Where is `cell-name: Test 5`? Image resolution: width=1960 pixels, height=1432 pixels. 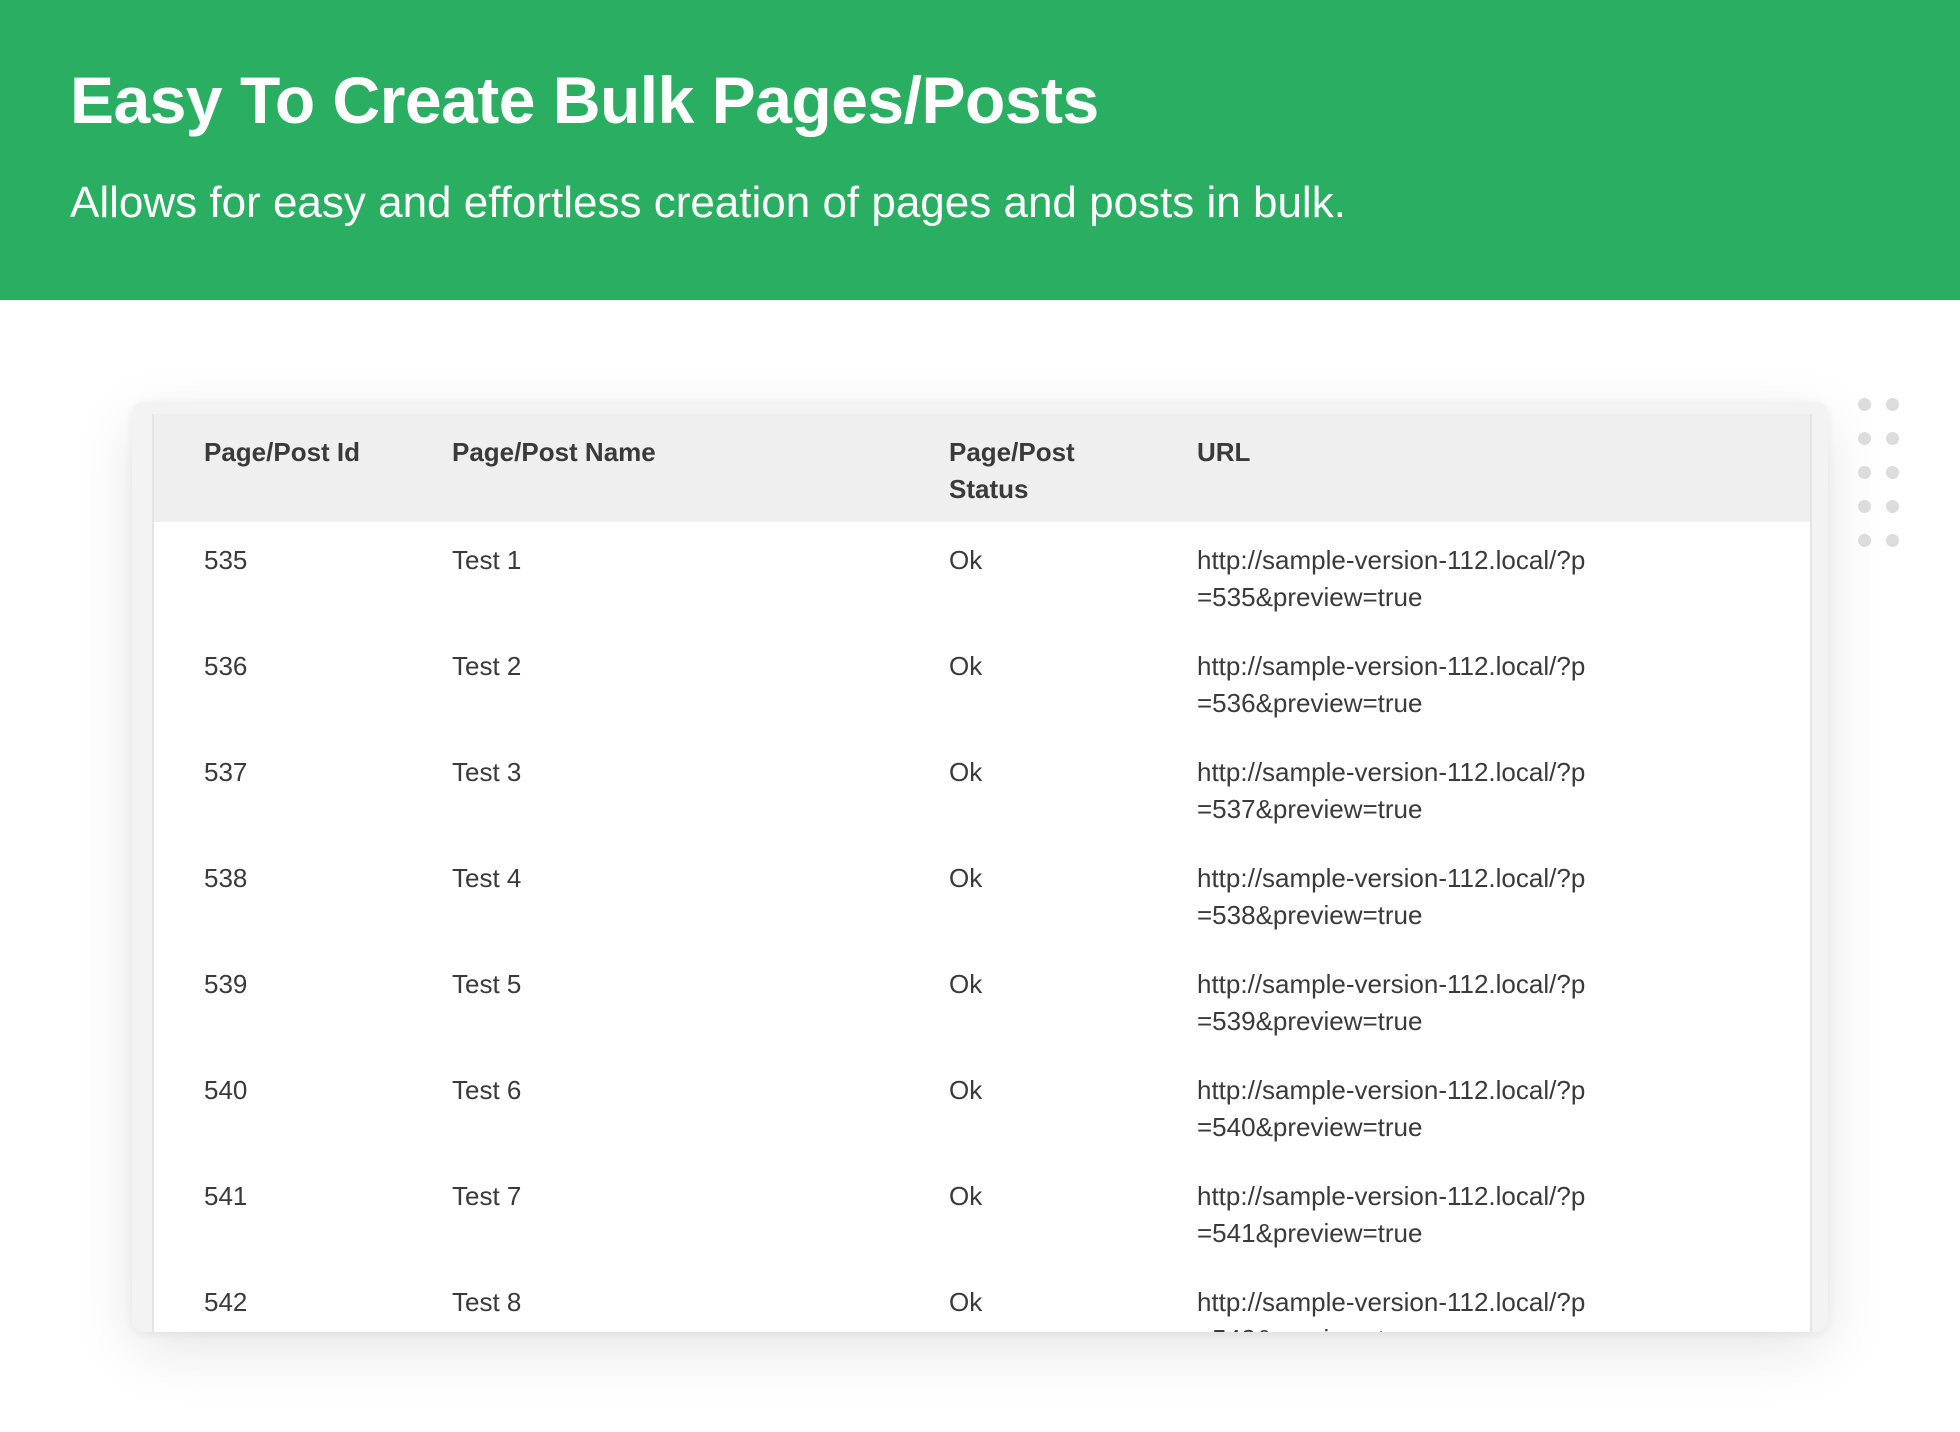 cell-name: Test 5 is located at coordinates (487, 984).